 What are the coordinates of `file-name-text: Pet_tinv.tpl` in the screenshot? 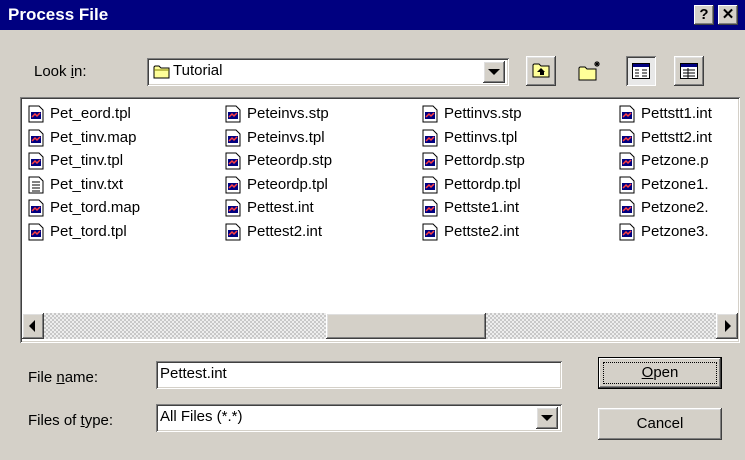 It's located at (87, 160).